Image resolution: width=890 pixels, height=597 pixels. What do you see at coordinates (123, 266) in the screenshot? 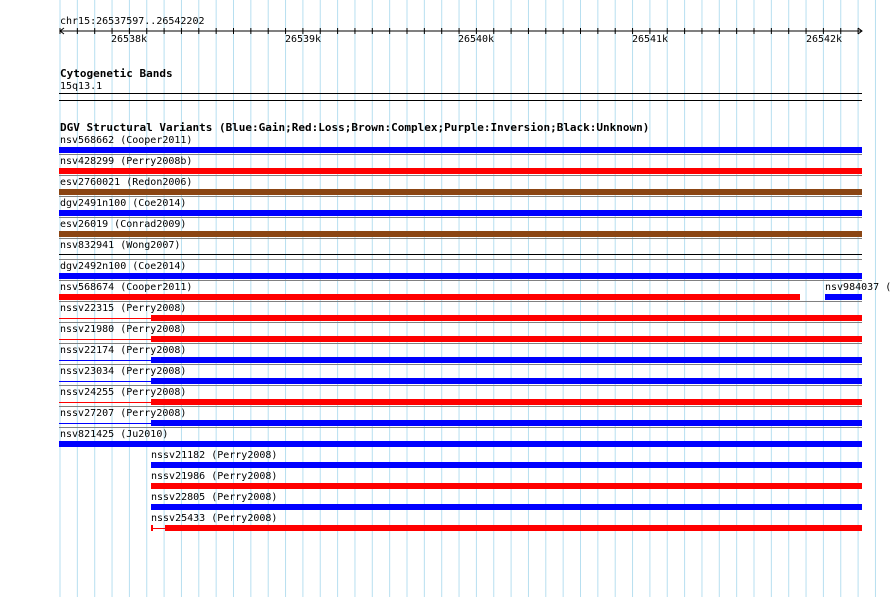
I see `variant-label: dgv2492n100 (Coe2014)` at bounding box center [123, 266].